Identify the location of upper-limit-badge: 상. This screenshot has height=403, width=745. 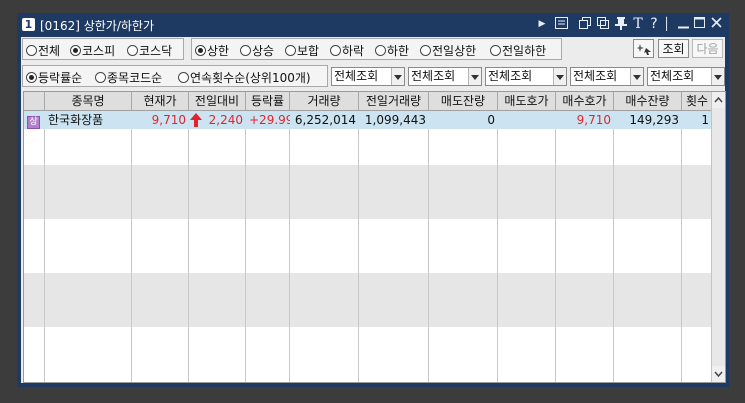
(34, 120).